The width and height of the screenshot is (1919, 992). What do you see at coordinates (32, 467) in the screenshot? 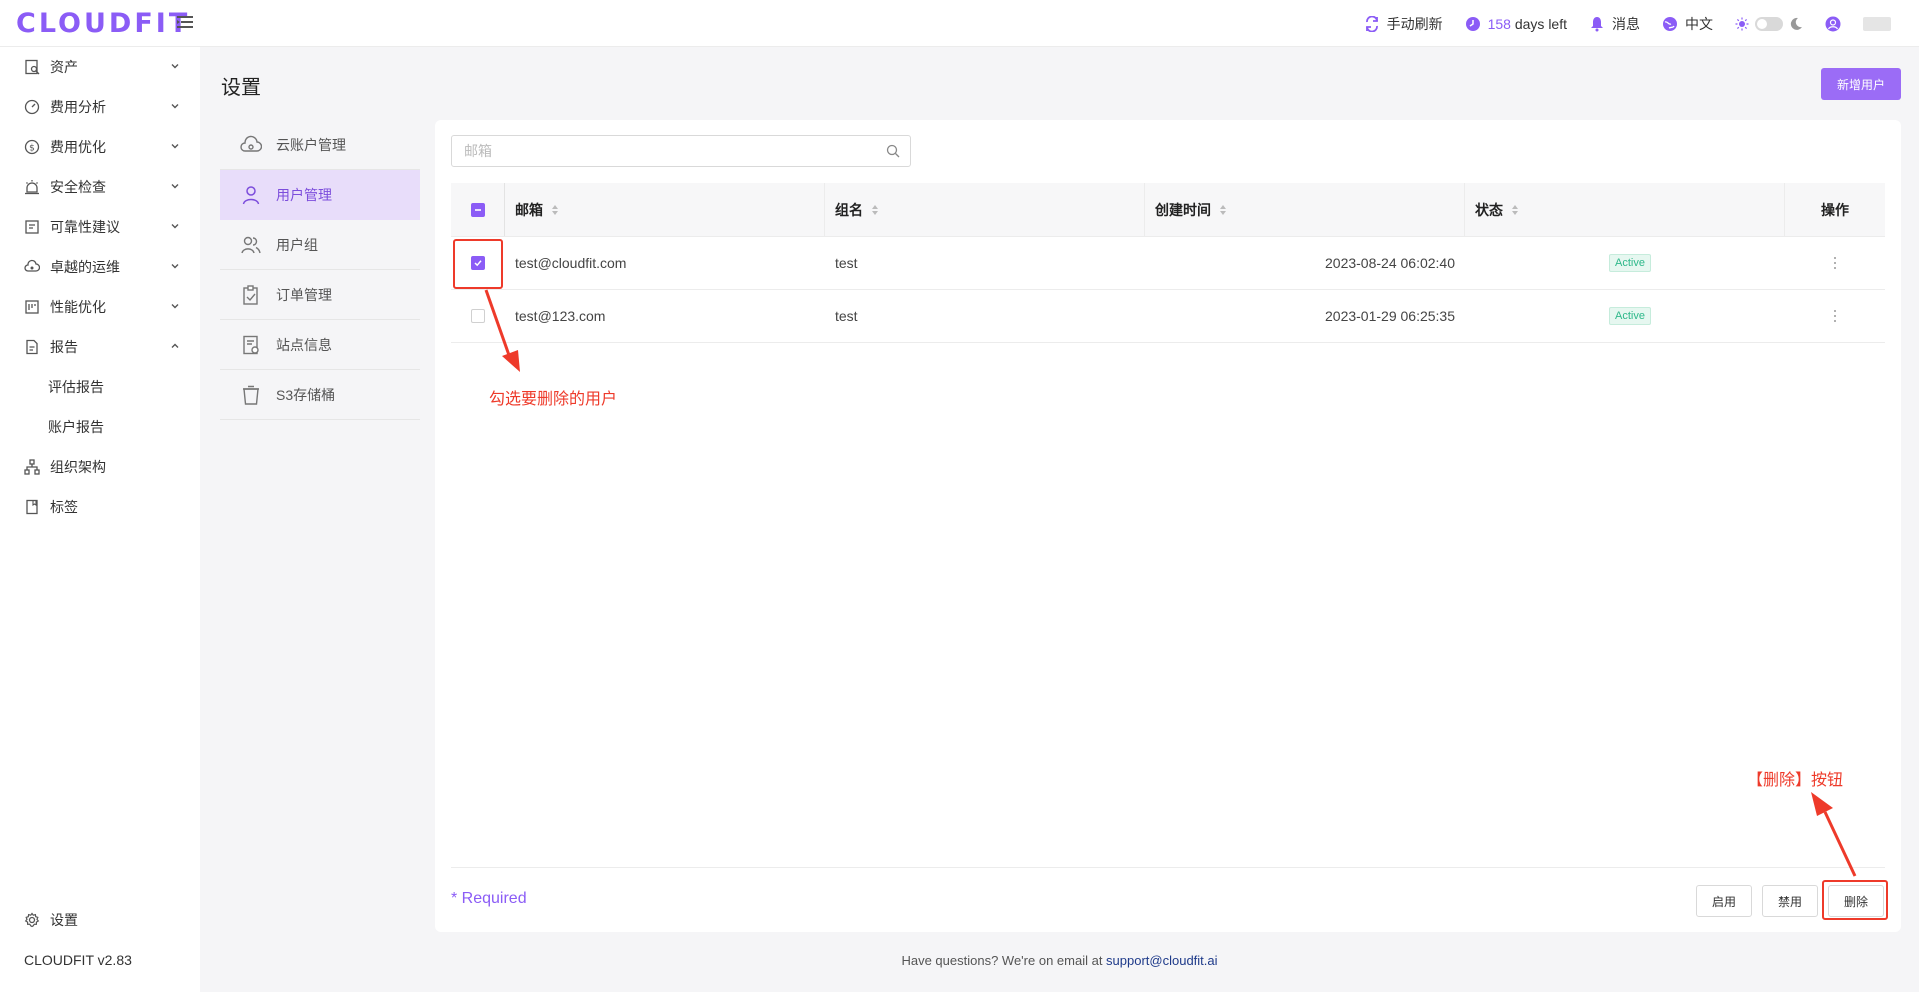
I see `org-chart-icon` at bounding box center [32, 467].